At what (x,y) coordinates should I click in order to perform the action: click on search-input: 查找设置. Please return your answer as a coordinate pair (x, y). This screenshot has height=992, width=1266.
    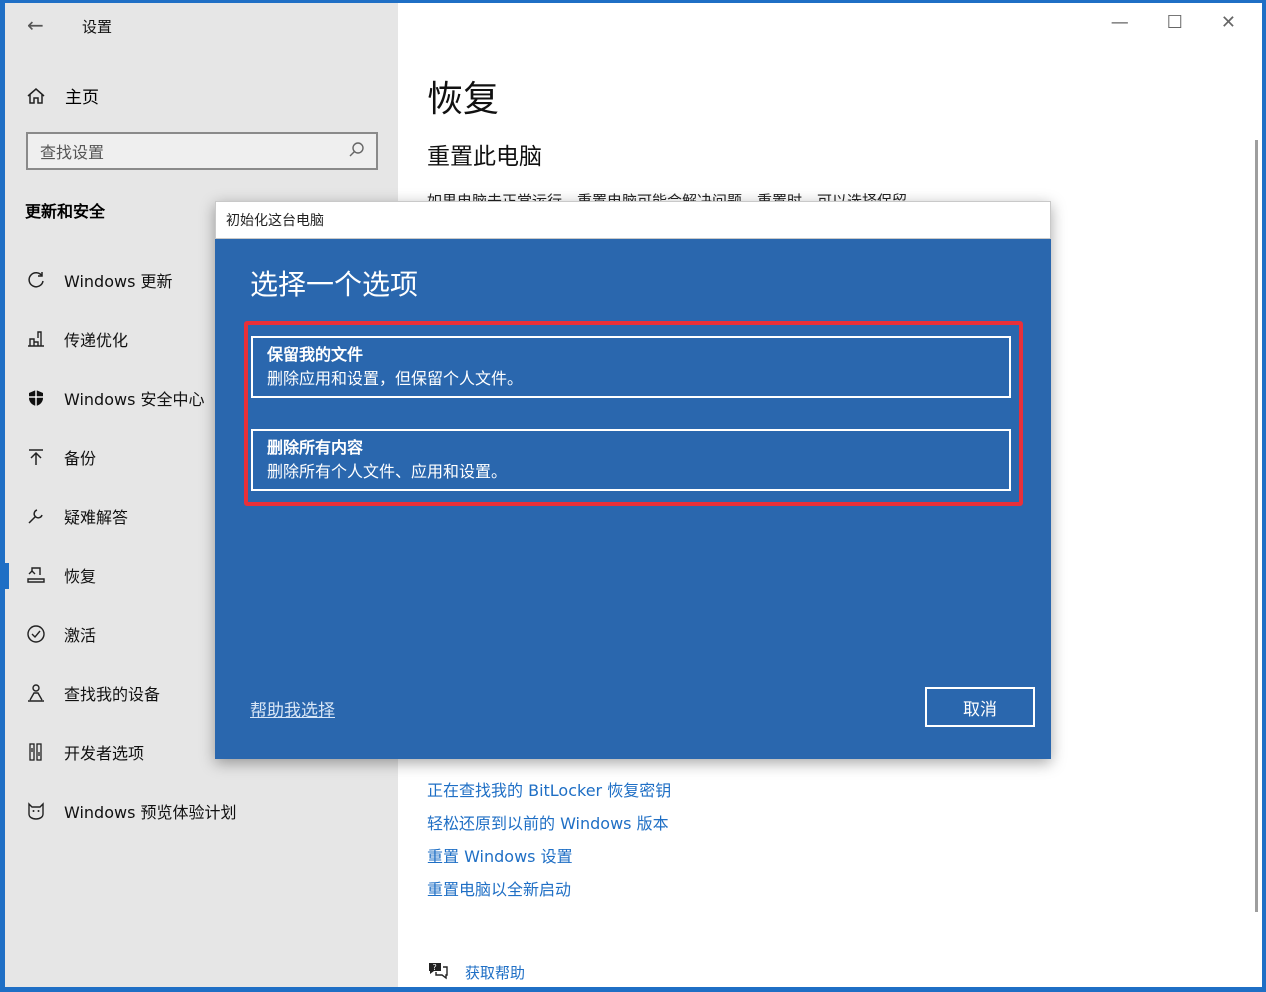
    Looking at the image, I should click on (202, 151).